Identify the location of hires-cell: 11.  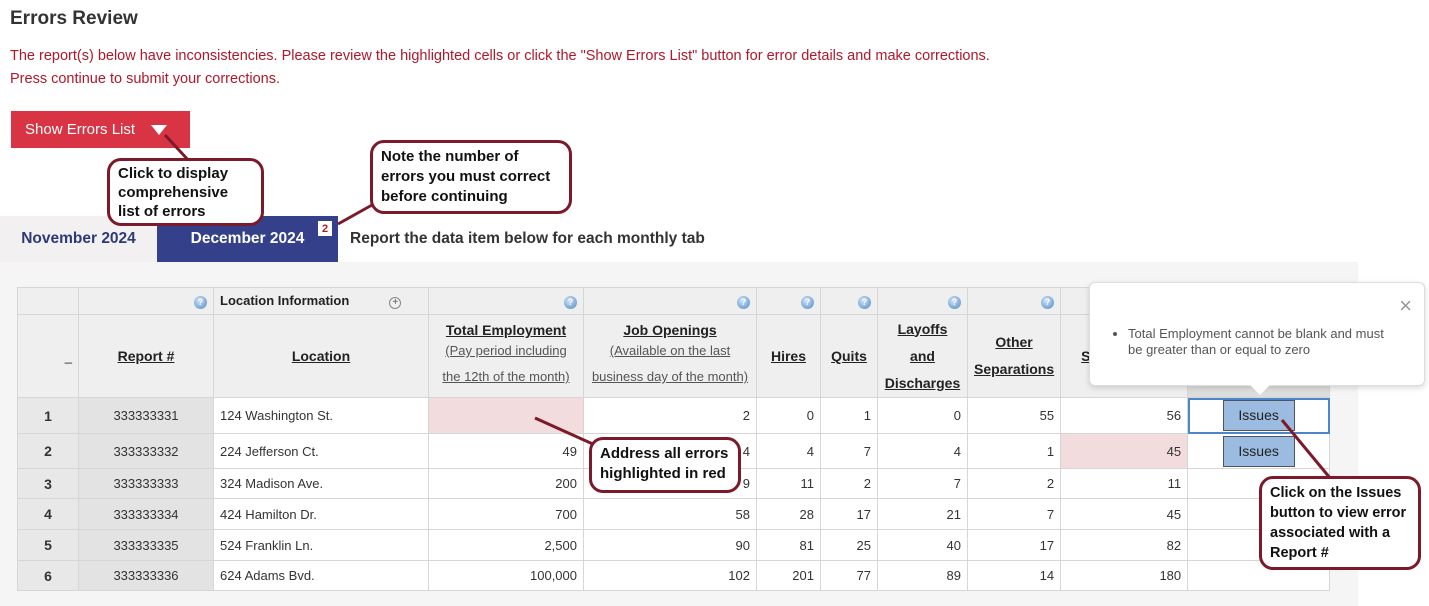
(788, 483).